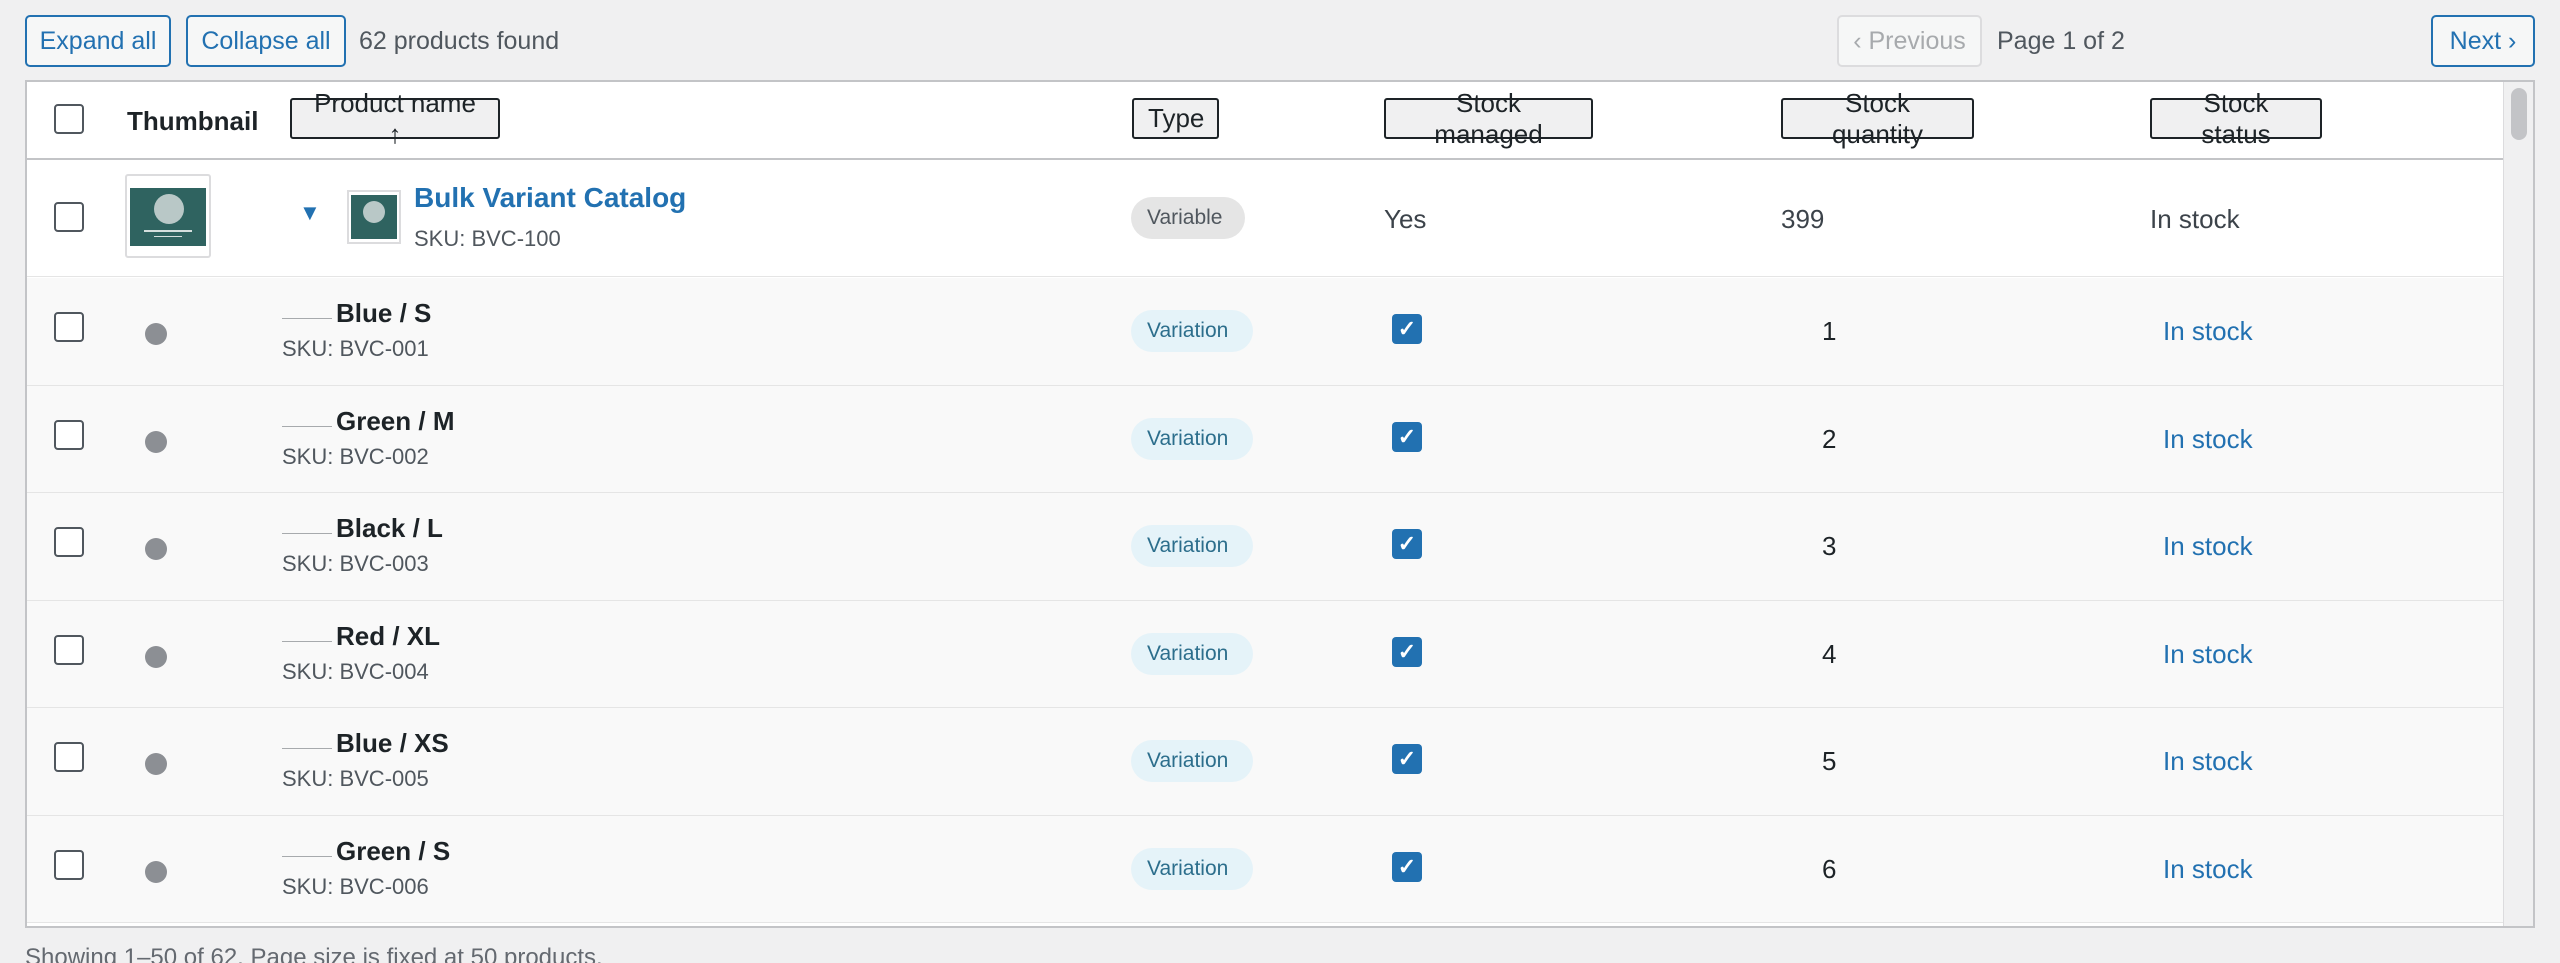  What do you see at coordinates (1175, 118) in the screenshot?
I see `sort-type-button: Type` at bounding box center [1175, 118].